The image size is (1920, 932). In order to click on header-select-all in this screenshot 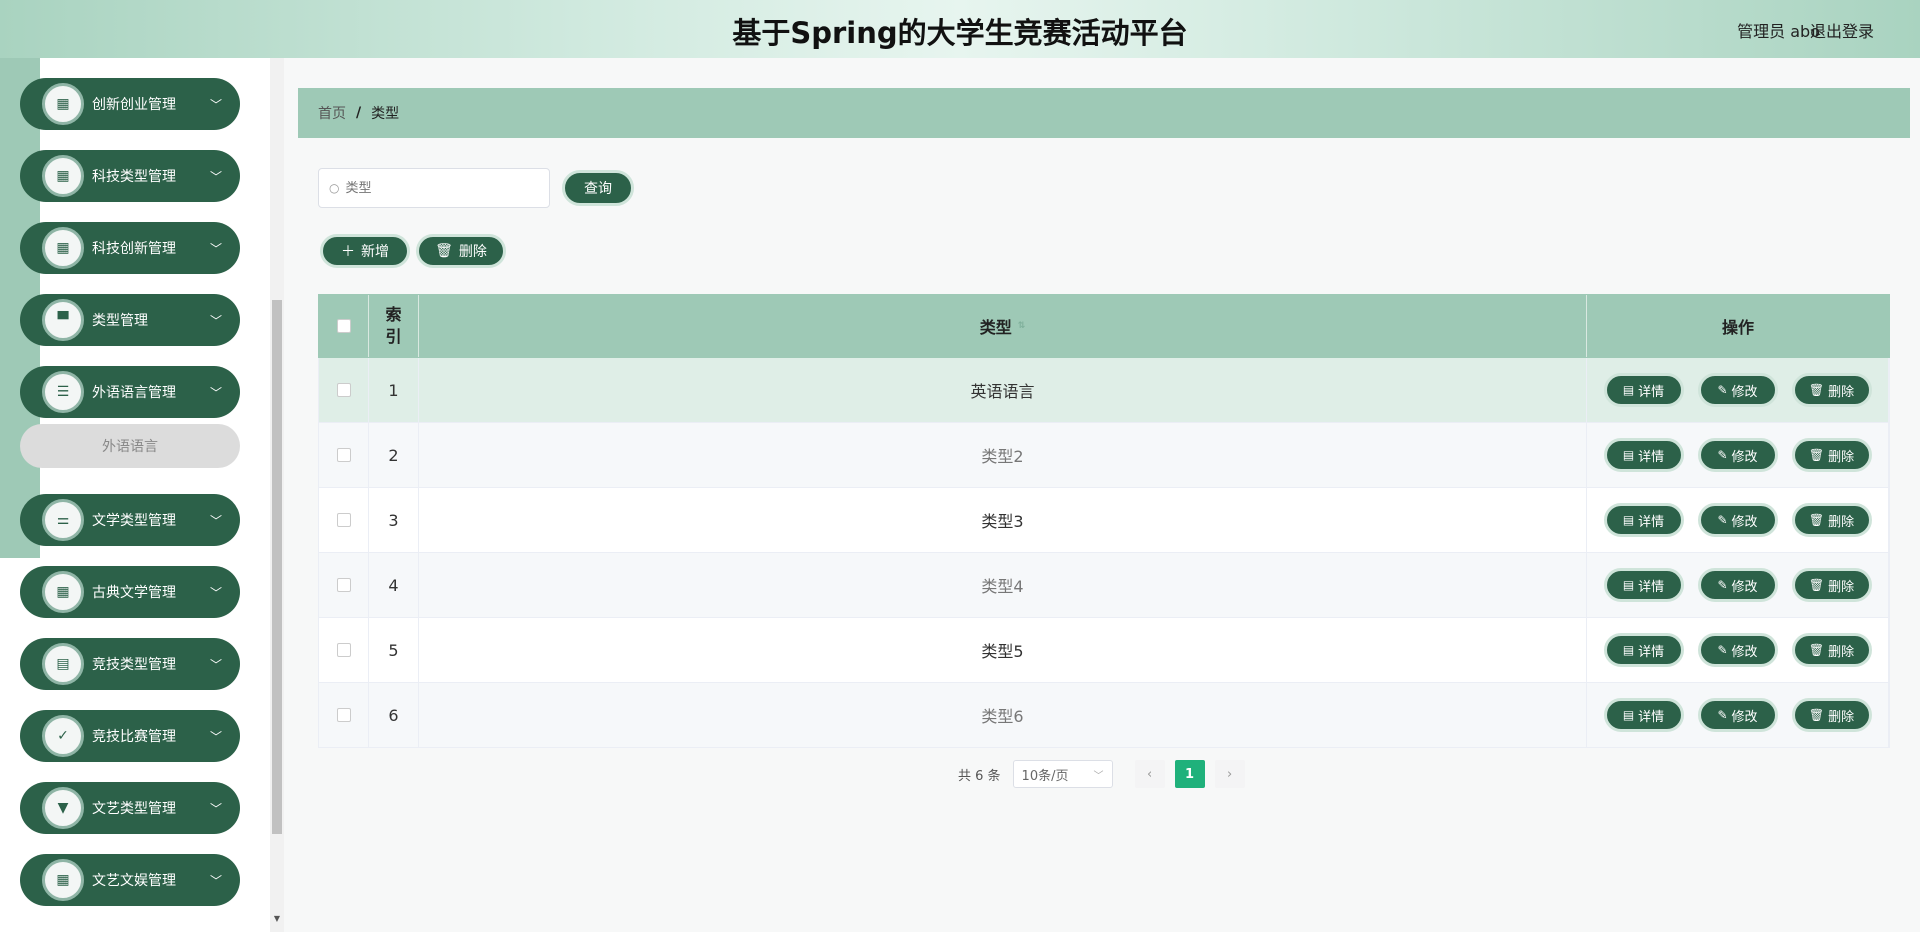, I will do `click(344, 326)`.